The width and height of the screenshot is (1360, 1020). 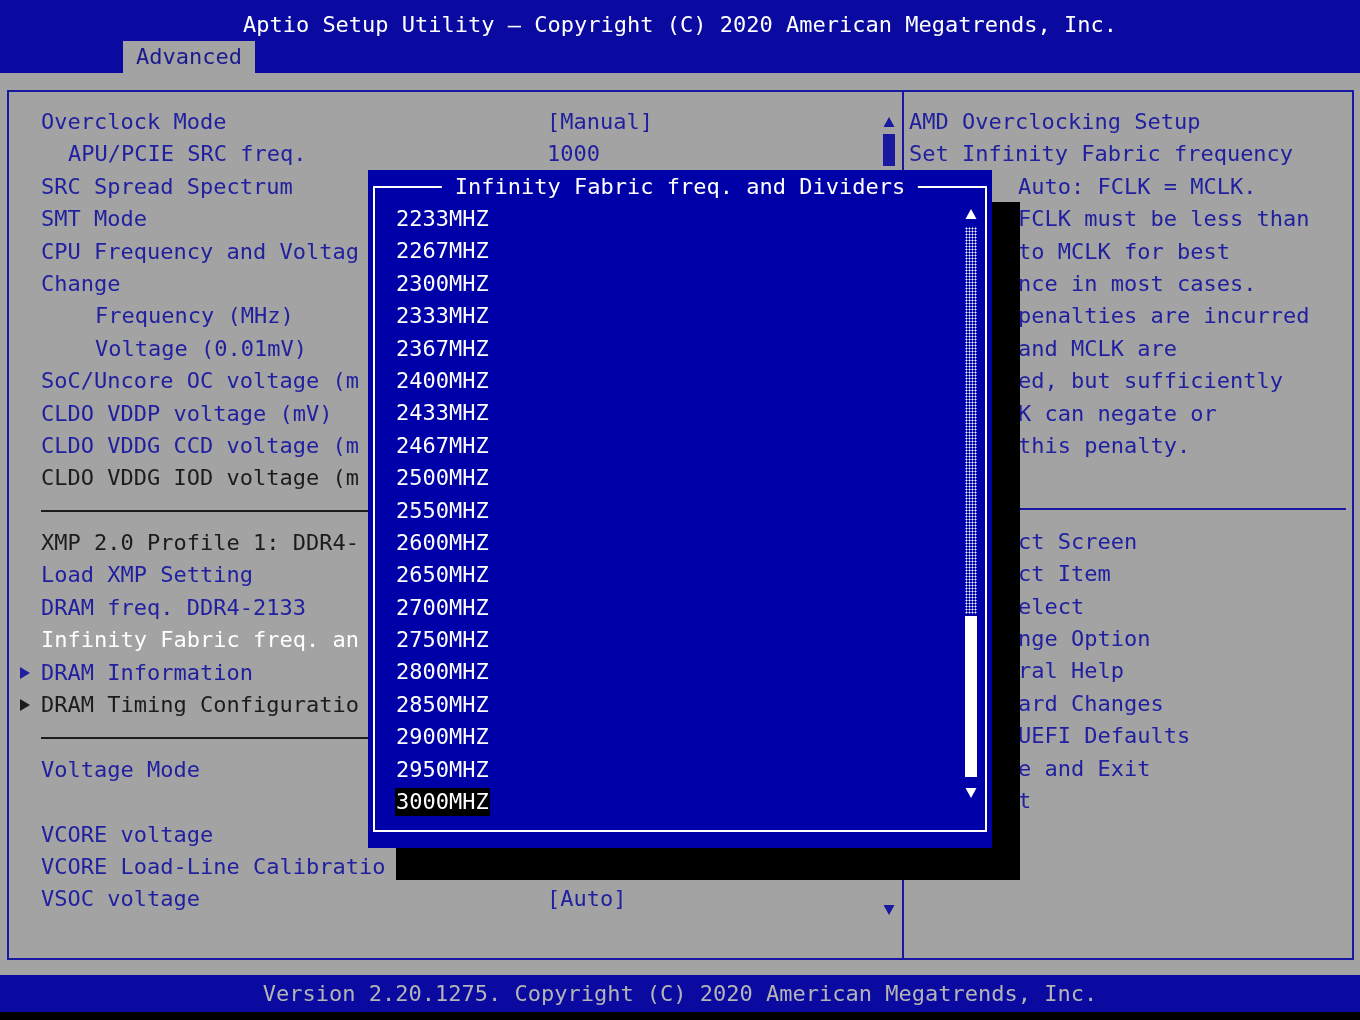 I want to click on key-hint: ral Help, so click(x=1071, y=671).